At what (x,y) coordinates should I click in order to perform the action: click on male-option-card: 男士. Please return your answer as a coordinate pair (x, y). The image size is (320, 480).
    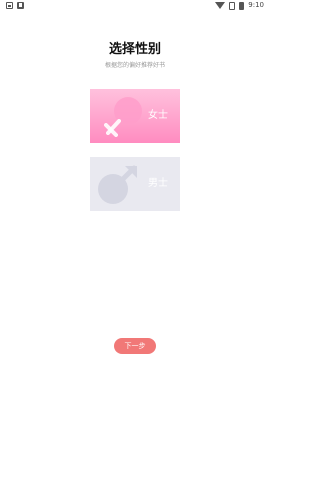
    Looking at the image, I should click on (135, 184).